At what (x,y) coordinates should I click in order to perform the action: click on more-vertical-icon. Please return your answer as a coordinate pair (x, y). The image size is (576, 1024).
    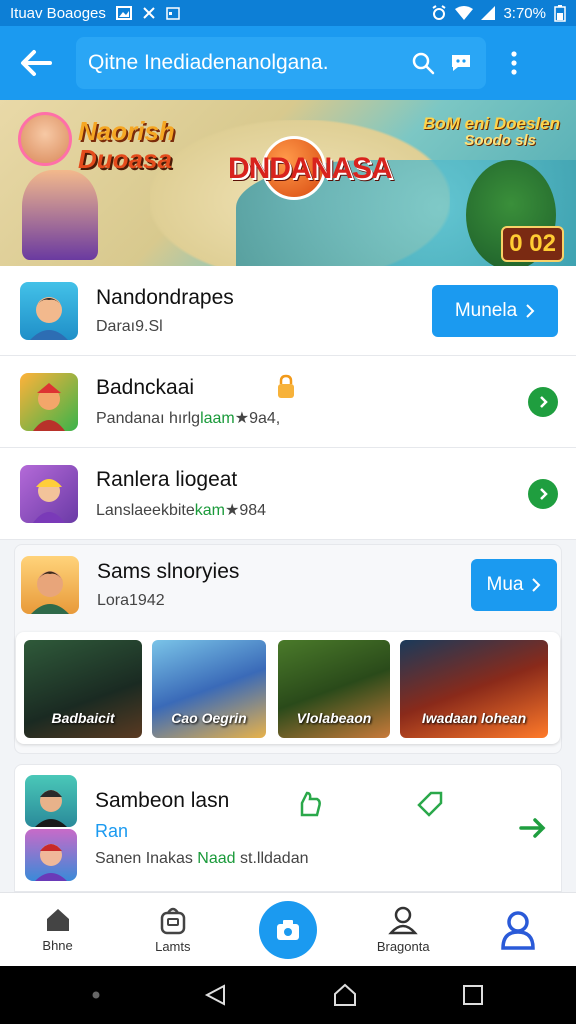
    Looking at the image, I should click on (514, 63).